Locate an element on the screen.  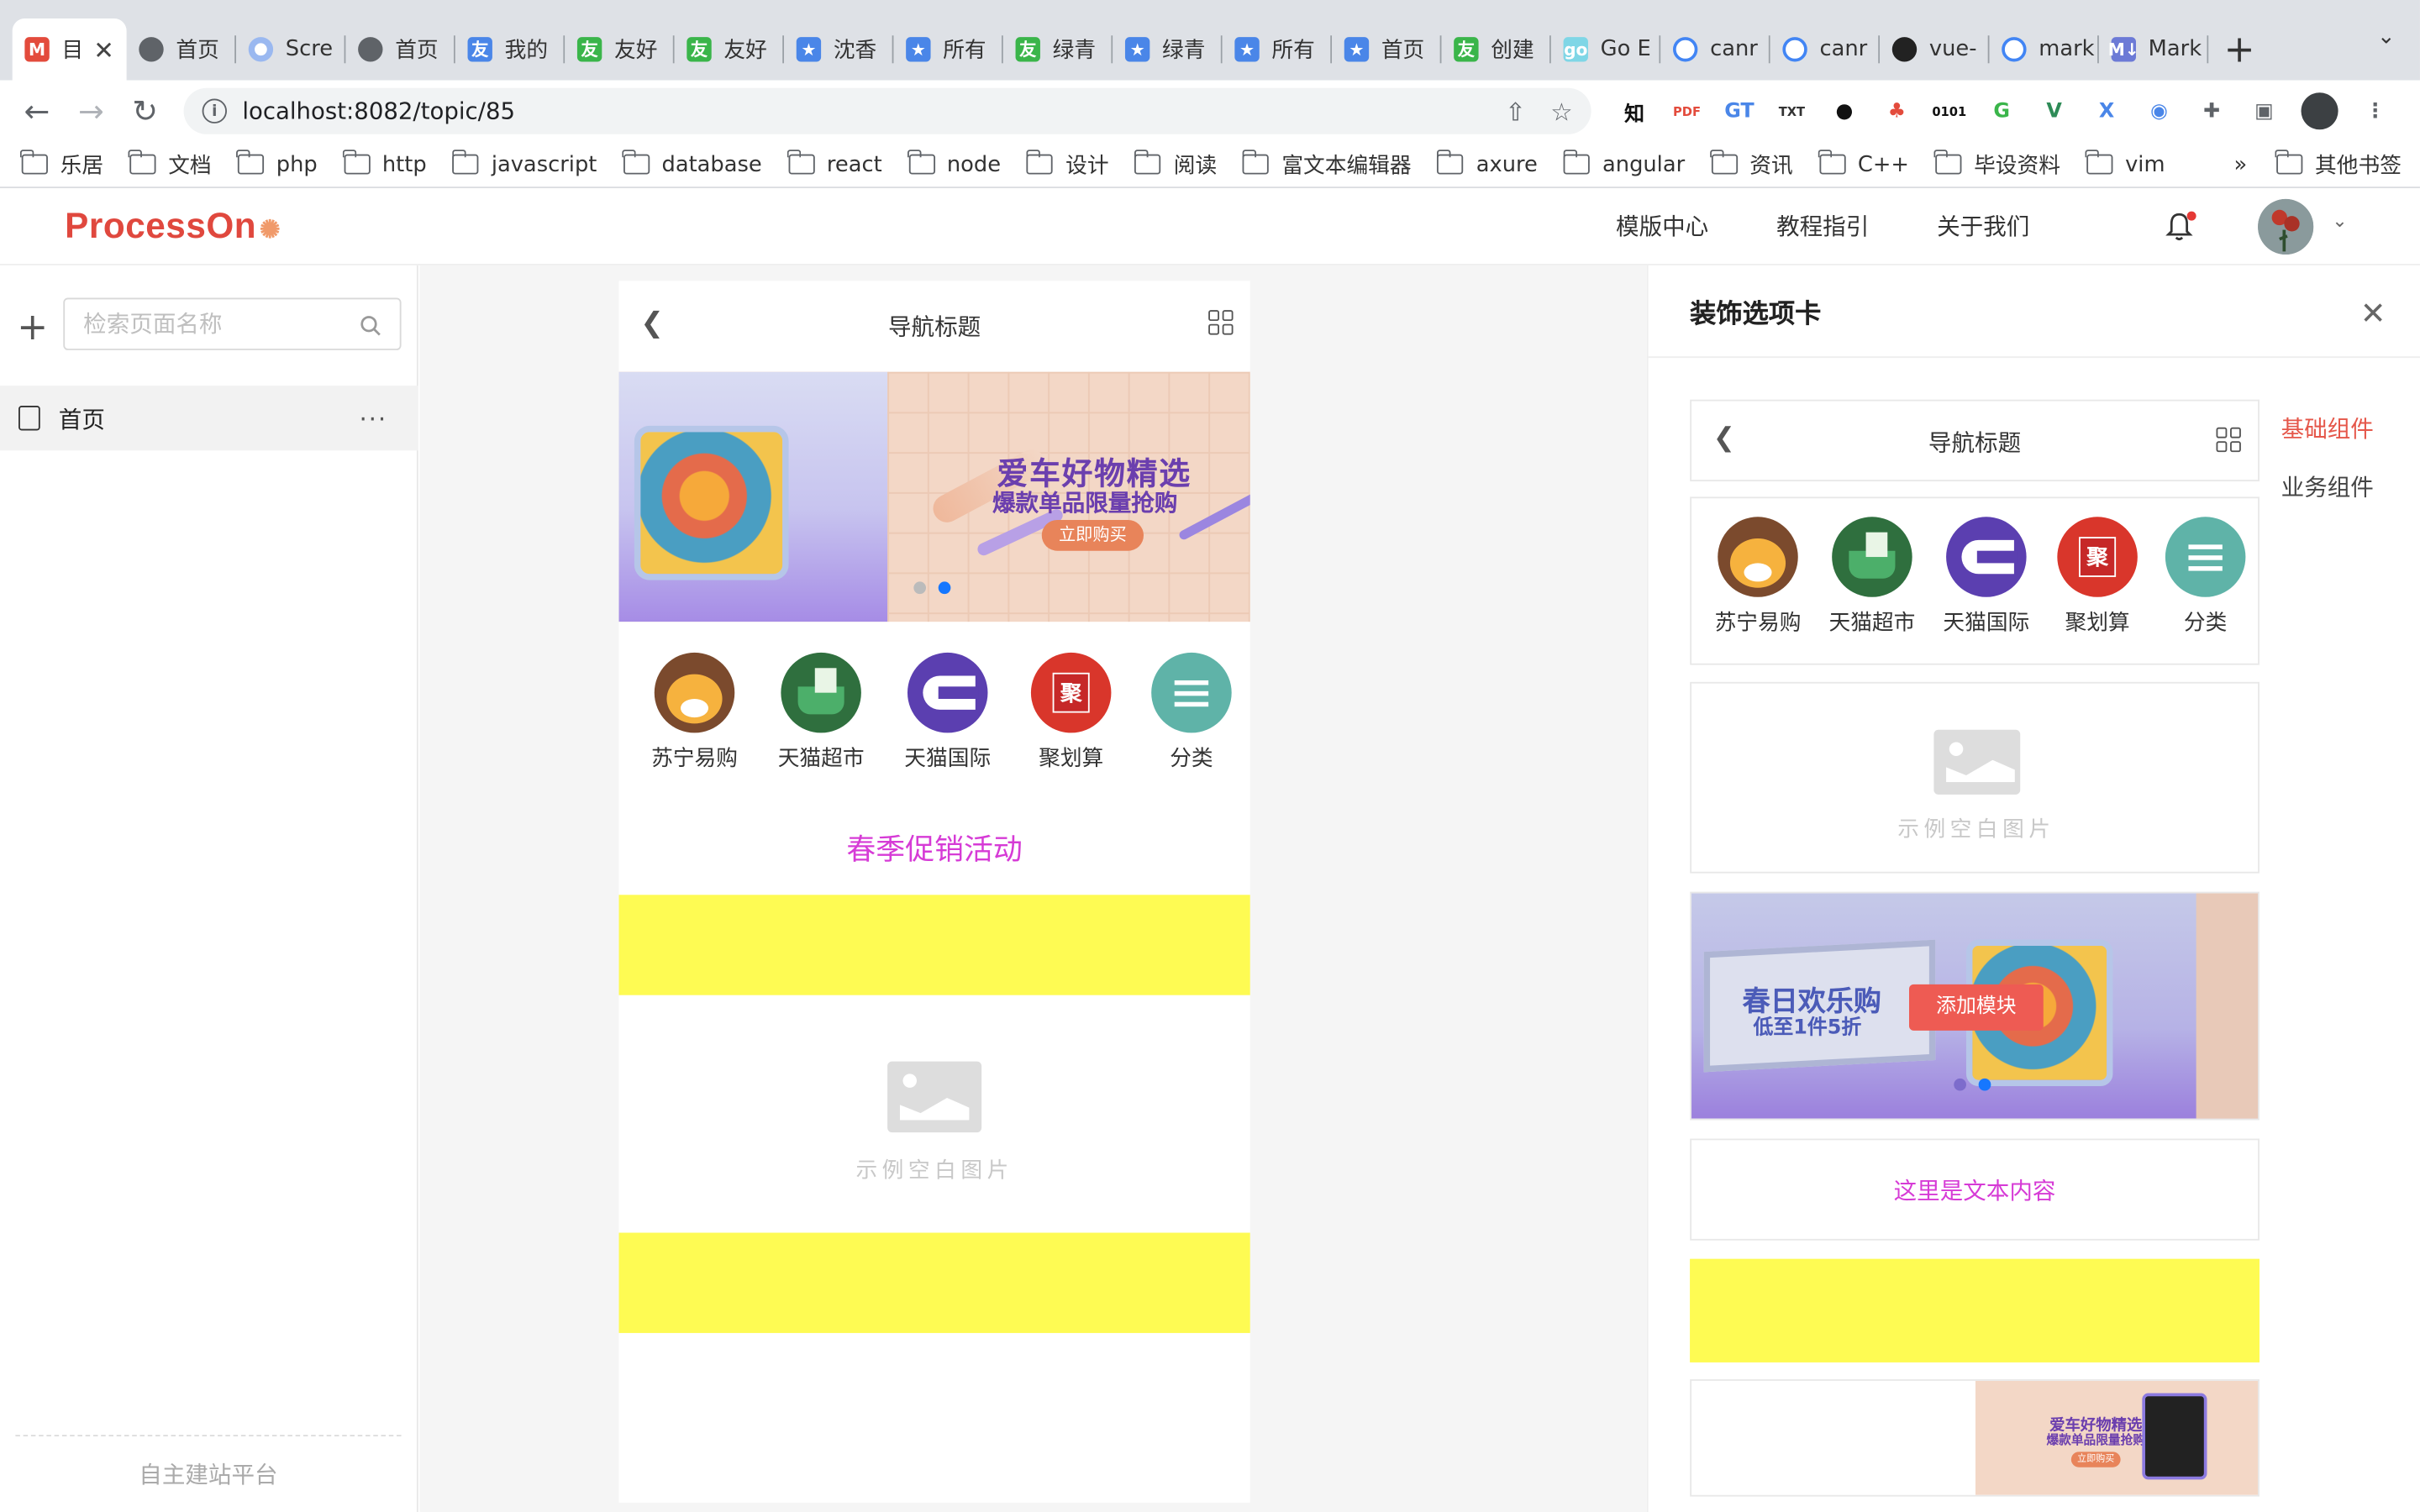
browser-tab: 友创建 is located at coordinates (1496, 49).